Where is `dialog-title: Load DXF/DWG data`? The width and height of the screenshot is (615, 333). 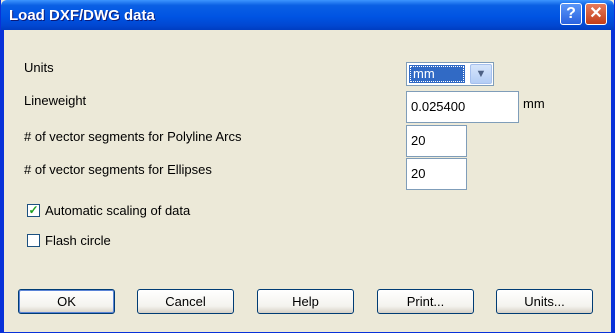 dialog-title: Load DXF/DWG data is located at coordinates (82, 15).